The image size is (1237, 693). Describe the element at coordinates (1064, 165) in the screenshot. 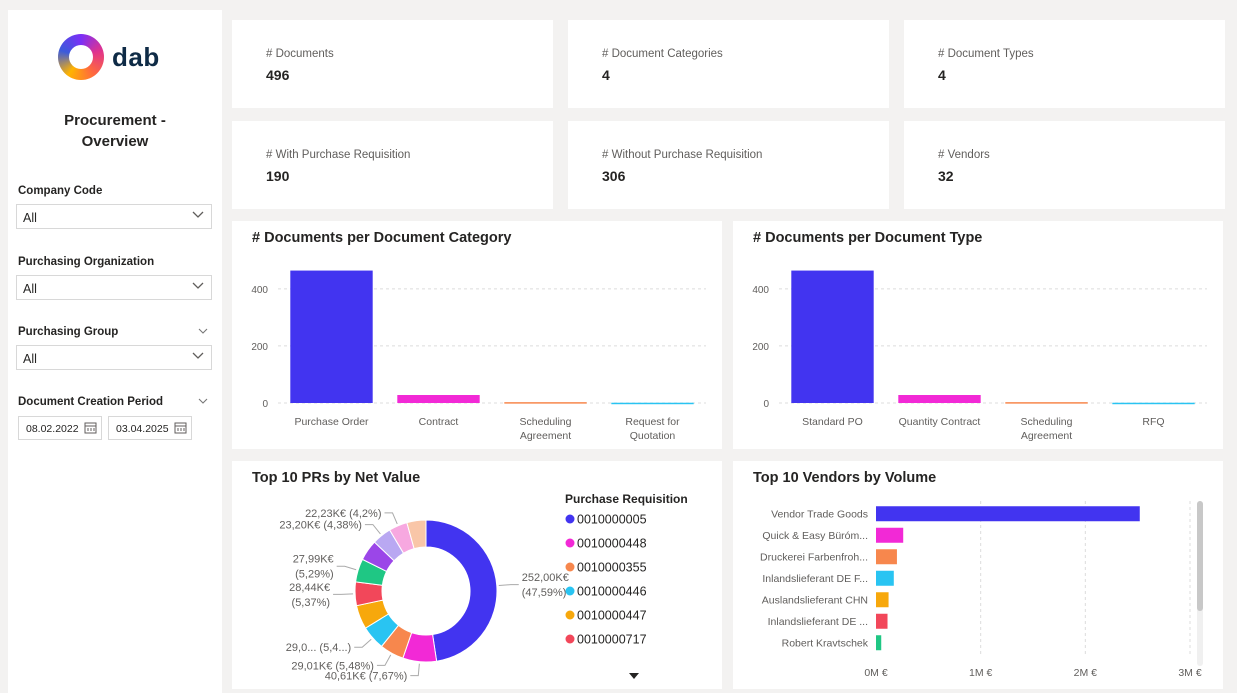

I see `kpi-vendors-card: # Vendors 32` at that location.